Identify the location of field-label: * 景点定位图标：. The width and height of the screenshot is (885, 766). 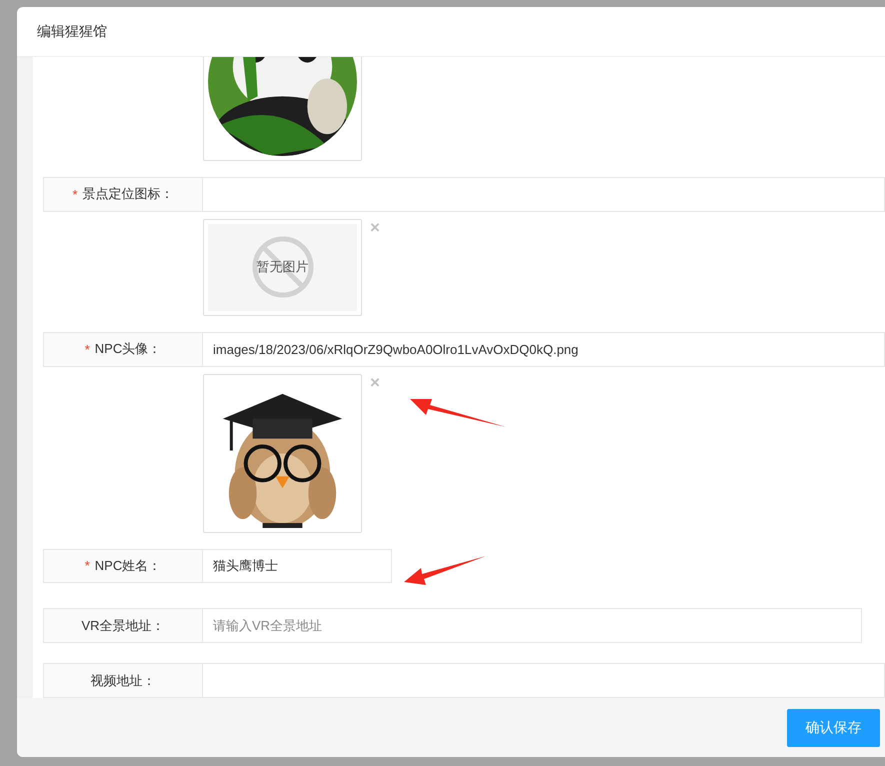
(123, 194).